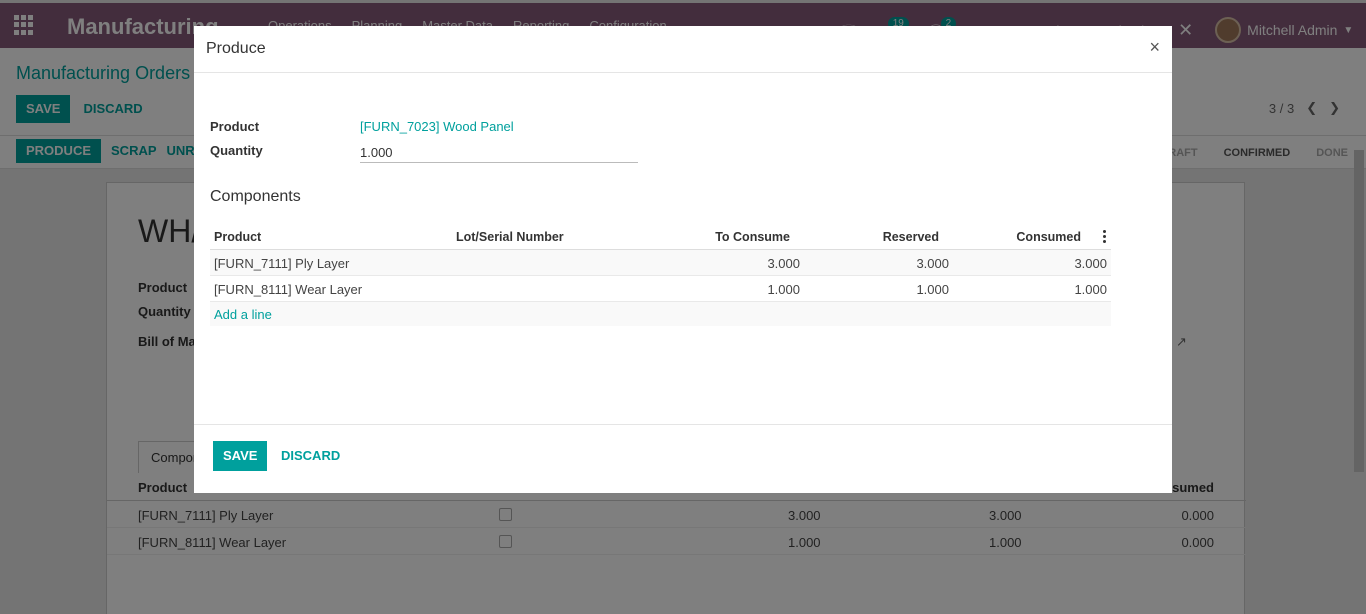 Image resolution: width=1366 pixels, height=614 pixels. What do you see at coordinates (932, 263) in the screenshot?
I see `row-reserved: 3.000` at bounding box center [932, 263].